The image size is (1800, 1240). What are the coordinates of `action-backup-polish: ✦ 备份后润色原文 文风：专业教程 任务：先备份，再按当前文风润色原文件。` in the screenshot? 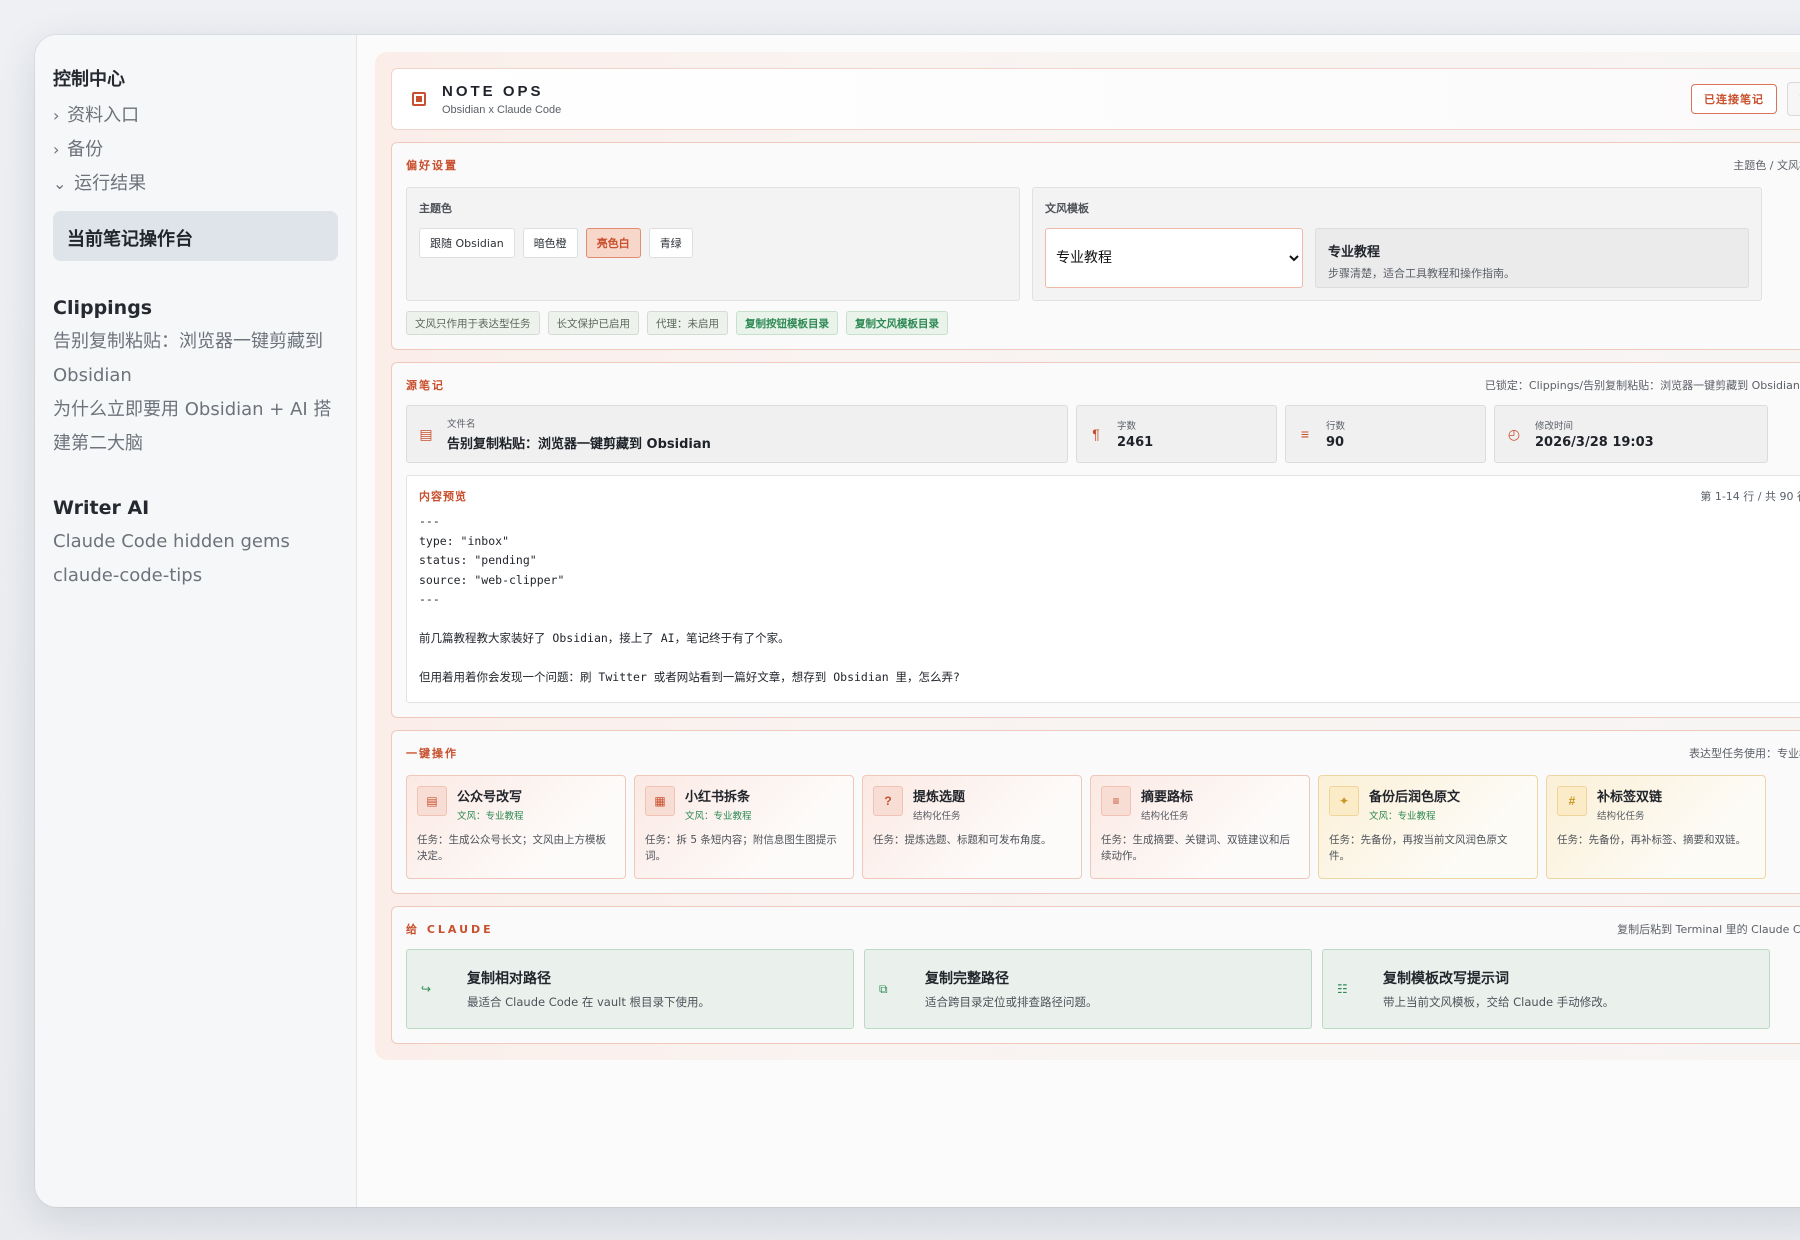 It's located at (1428, 827).